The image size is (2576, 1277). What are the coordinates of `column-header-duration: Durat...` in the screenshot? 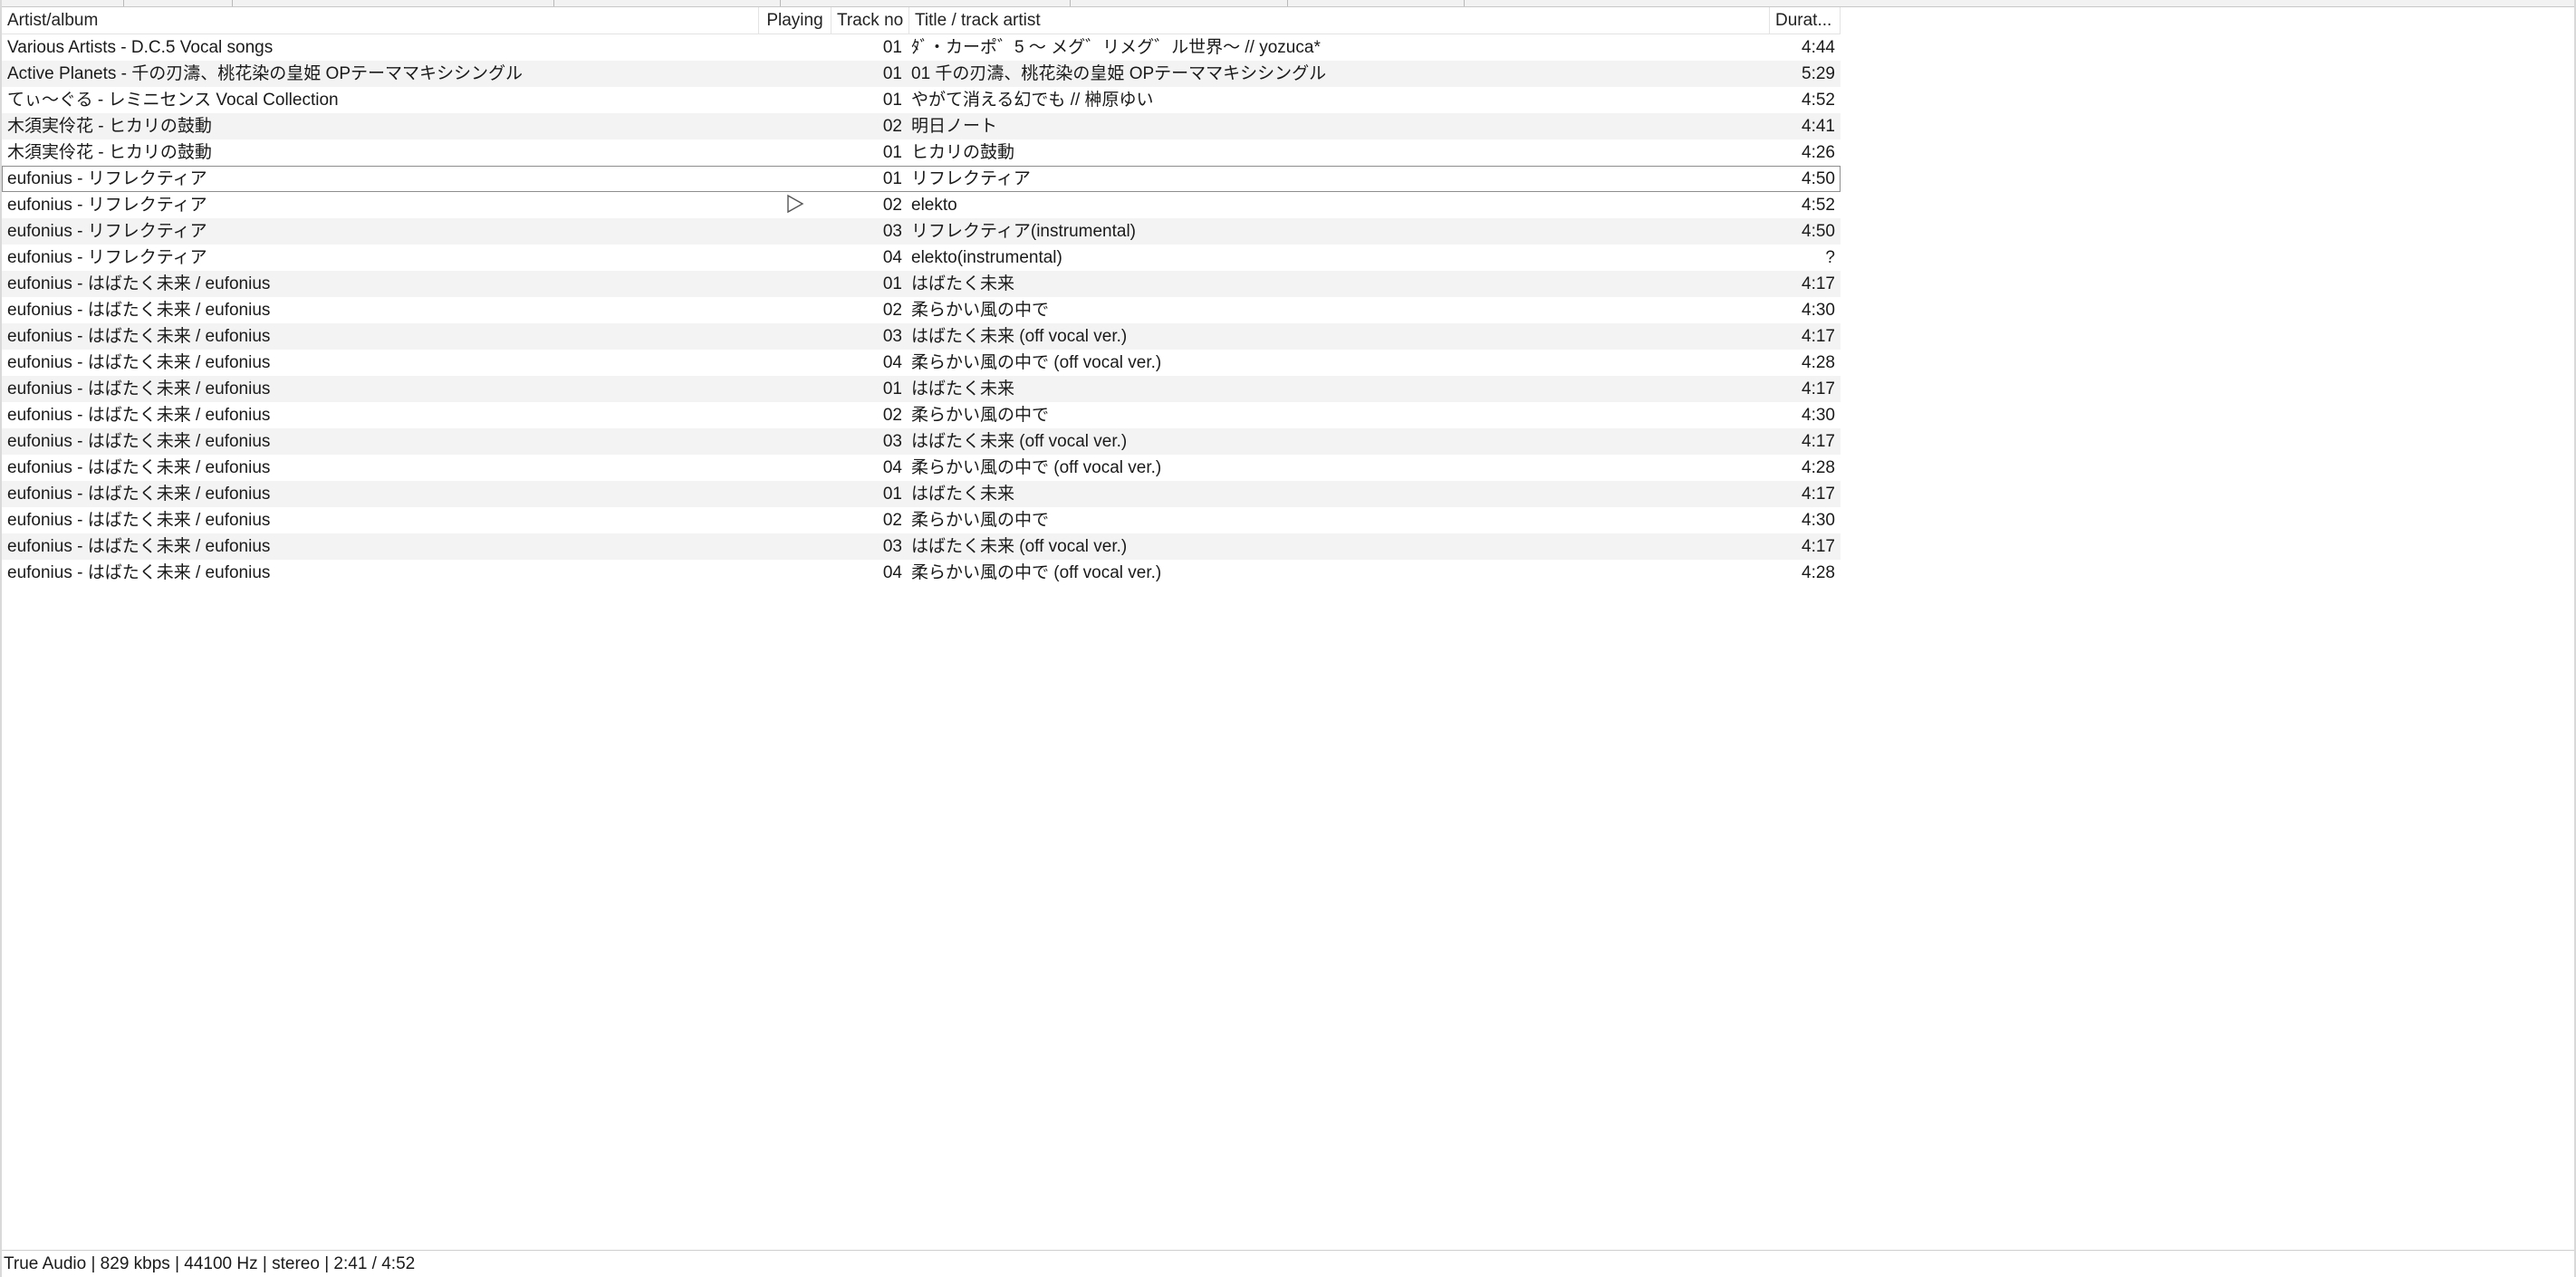 It's located at (1805, 21).